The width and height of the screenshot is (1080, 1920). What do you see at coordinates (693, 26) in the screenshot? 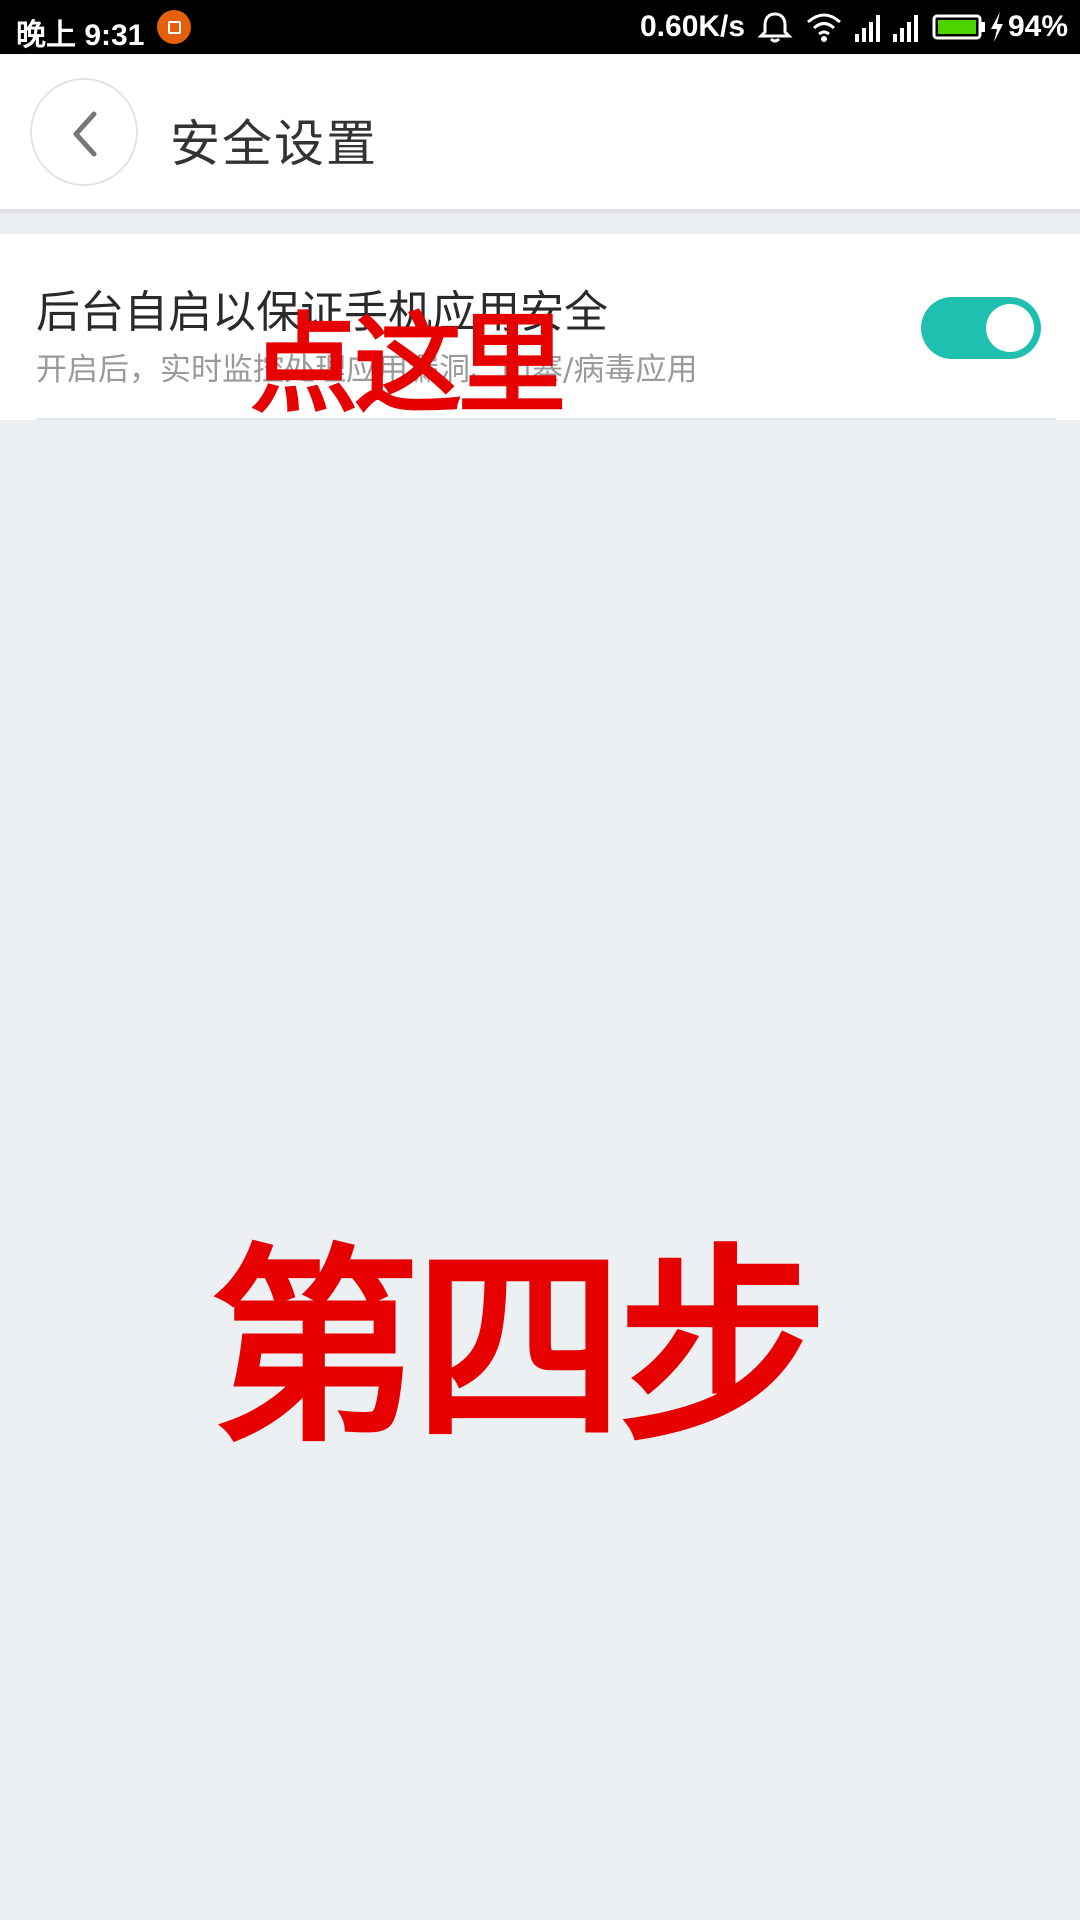
I see `network-speed: 0.60K/s` at bounding box center [693, 26].